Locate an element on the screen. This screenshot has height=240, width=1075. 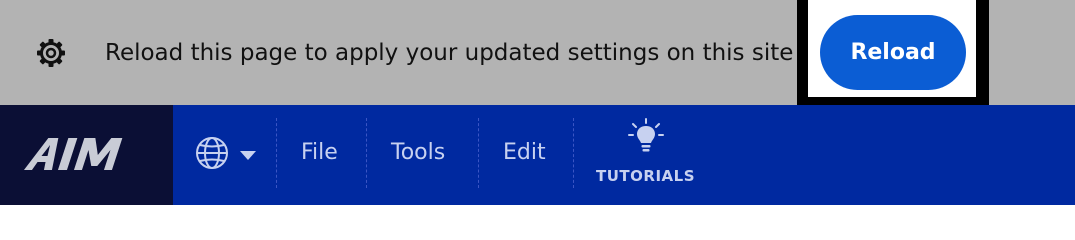
aim-logo-icon is located at coordinates (73, 154).